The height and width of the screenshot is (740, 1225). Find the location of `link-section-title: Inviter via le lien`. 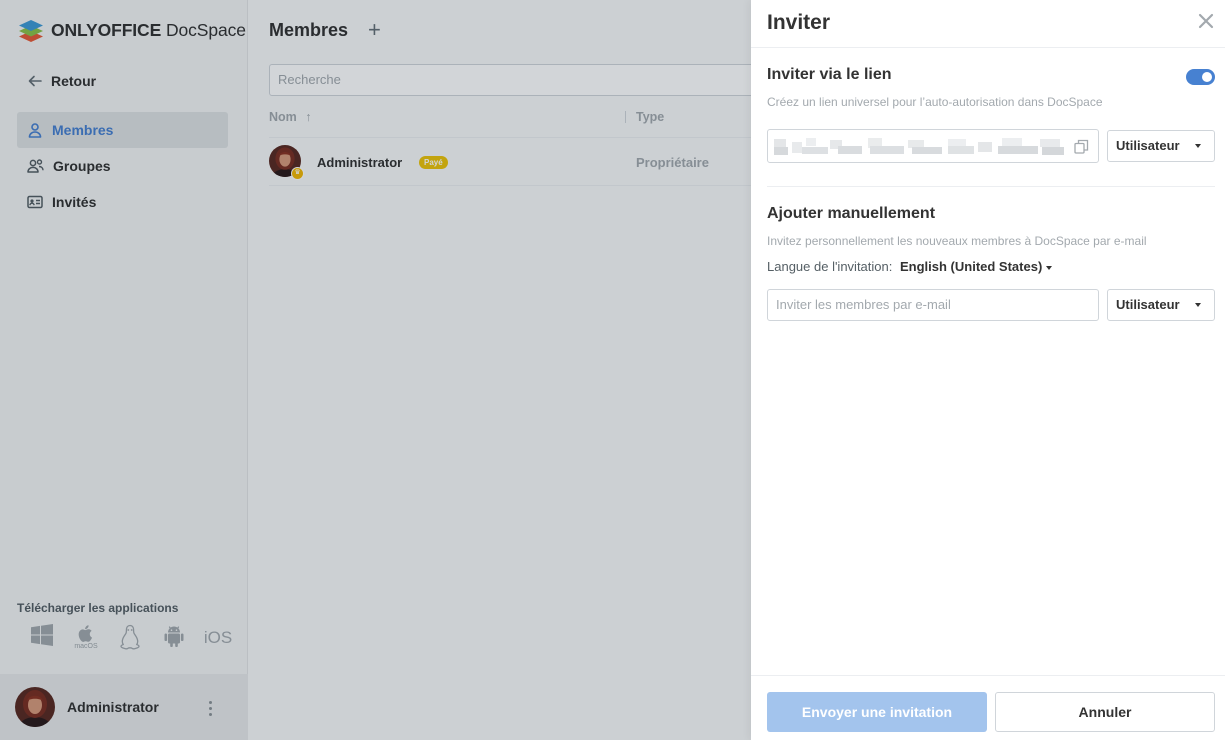

link-section-title: Inviter via le lien is located at coordinates (829, 74).